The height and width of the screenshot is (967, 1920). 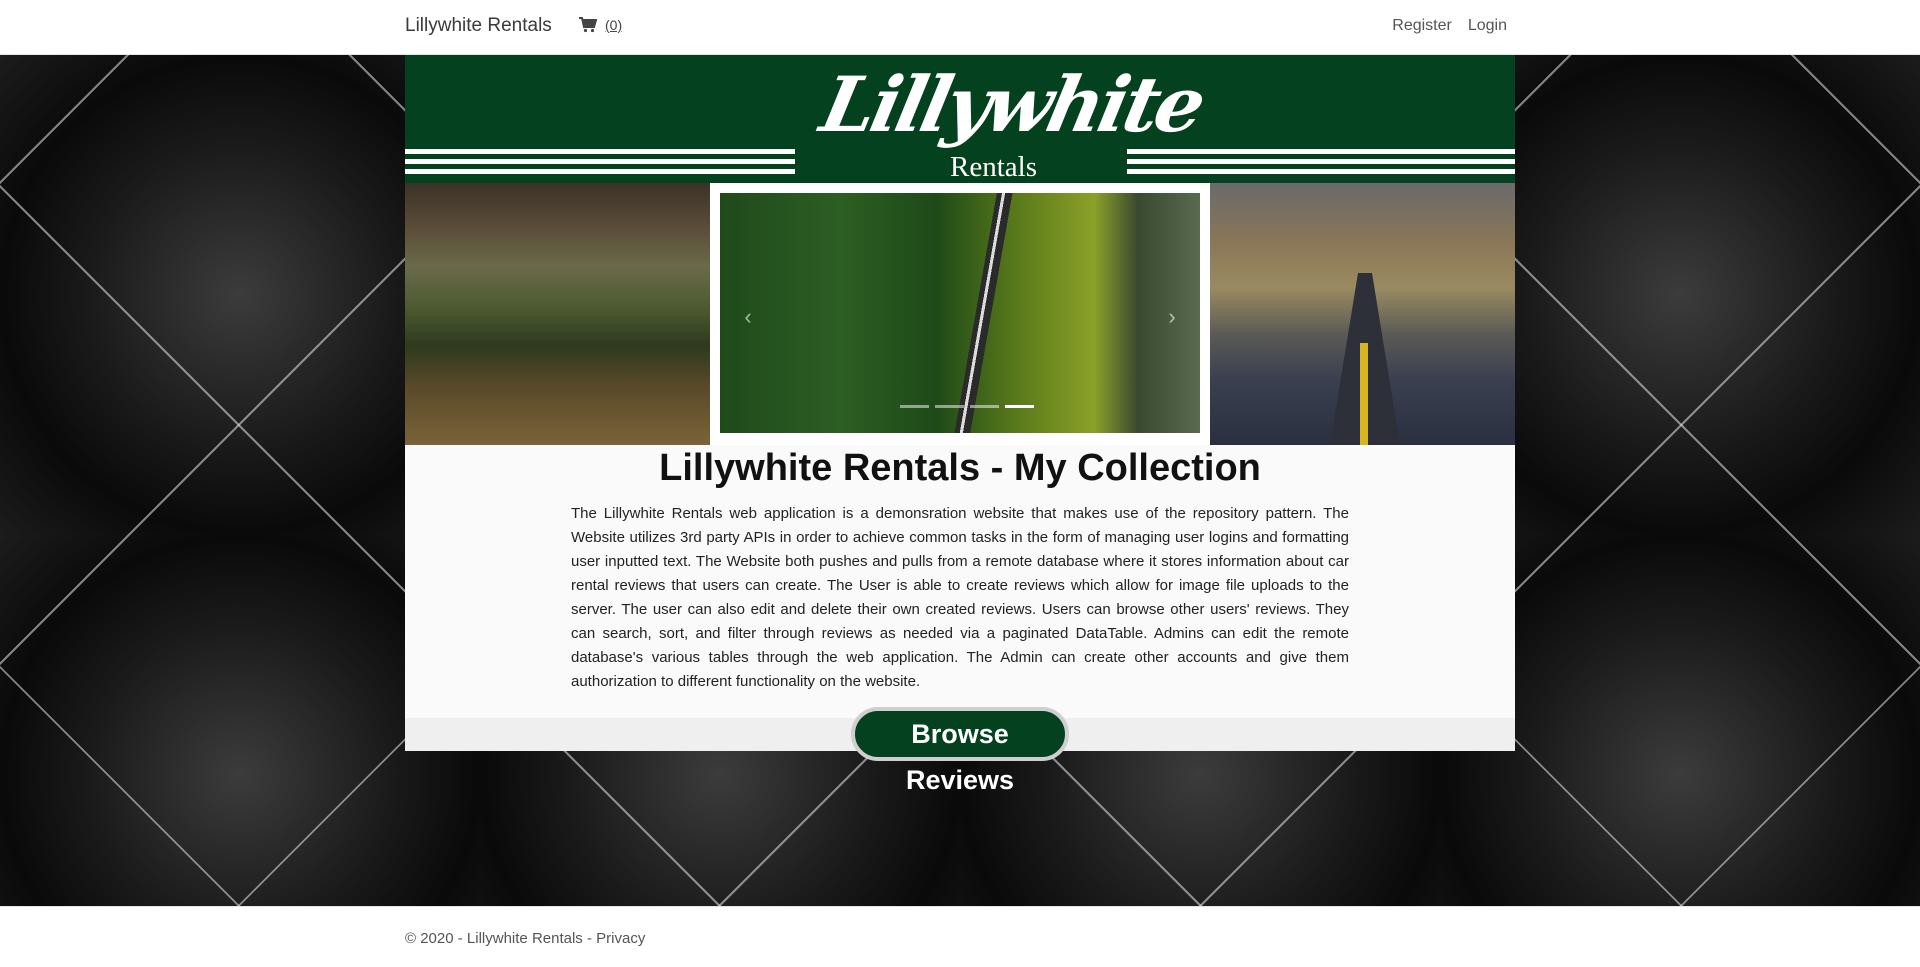 I want to click on login-link: Login, so click(x=1487, y=26).